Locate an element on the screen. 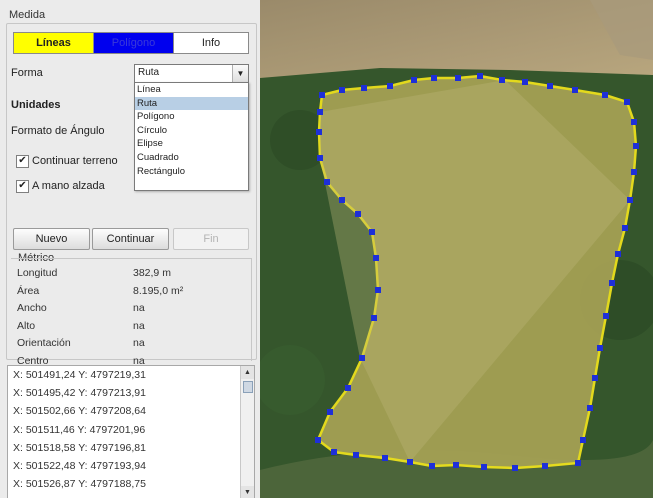  coordinate-line: X: 501511,46 Y: 4797201,96 is located at coordinates (131, 430).